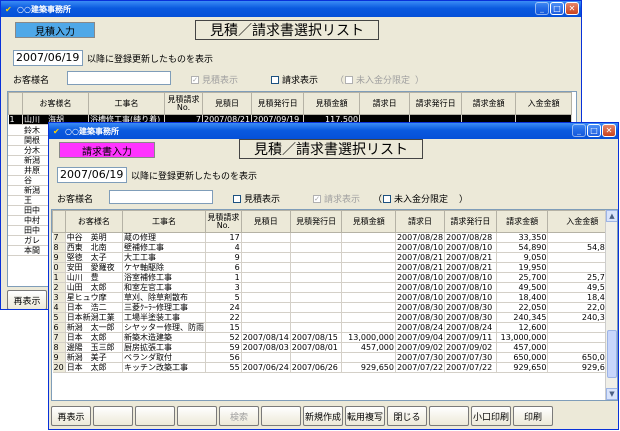  I want to click on table-cell: ケヤ軸駆除, so click(164, 267).